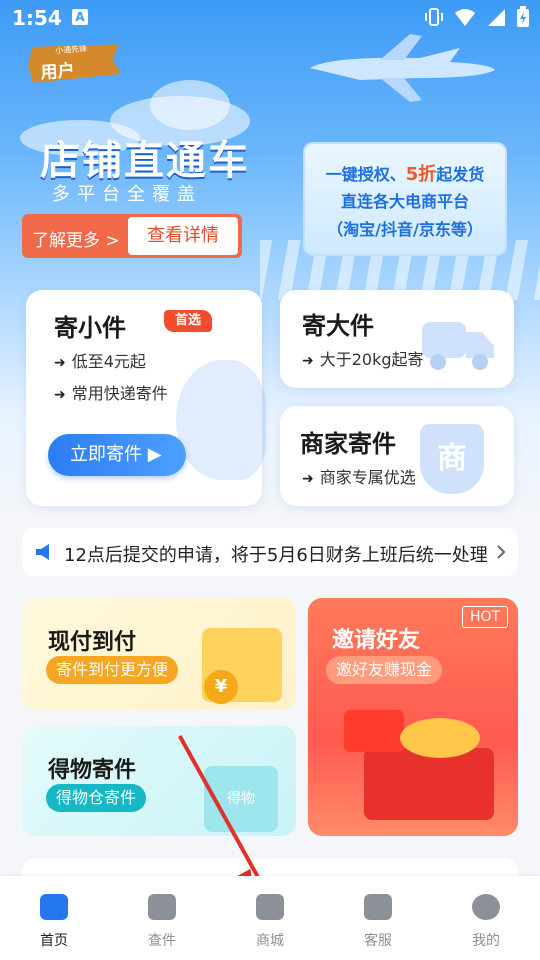 Image resolution: width=540 pixels, height=960 pixels. I want to click on merchant-send-card: 商 商家寄件 ➜ 商家专属优选, so click(397, 456).